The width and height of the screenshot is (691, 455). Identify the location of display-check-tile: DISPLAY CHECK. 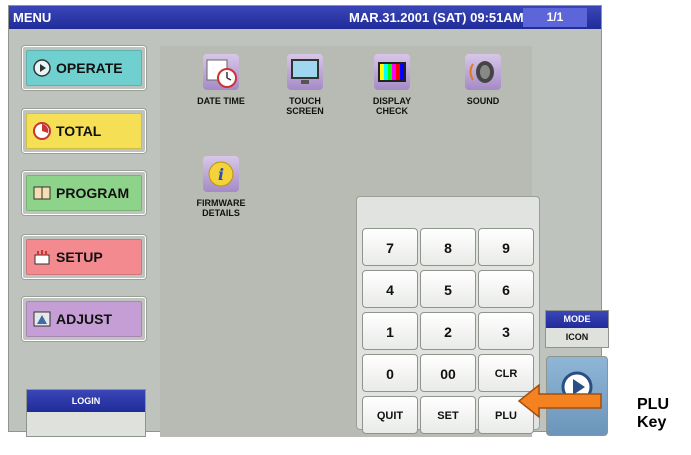
(392, 85).